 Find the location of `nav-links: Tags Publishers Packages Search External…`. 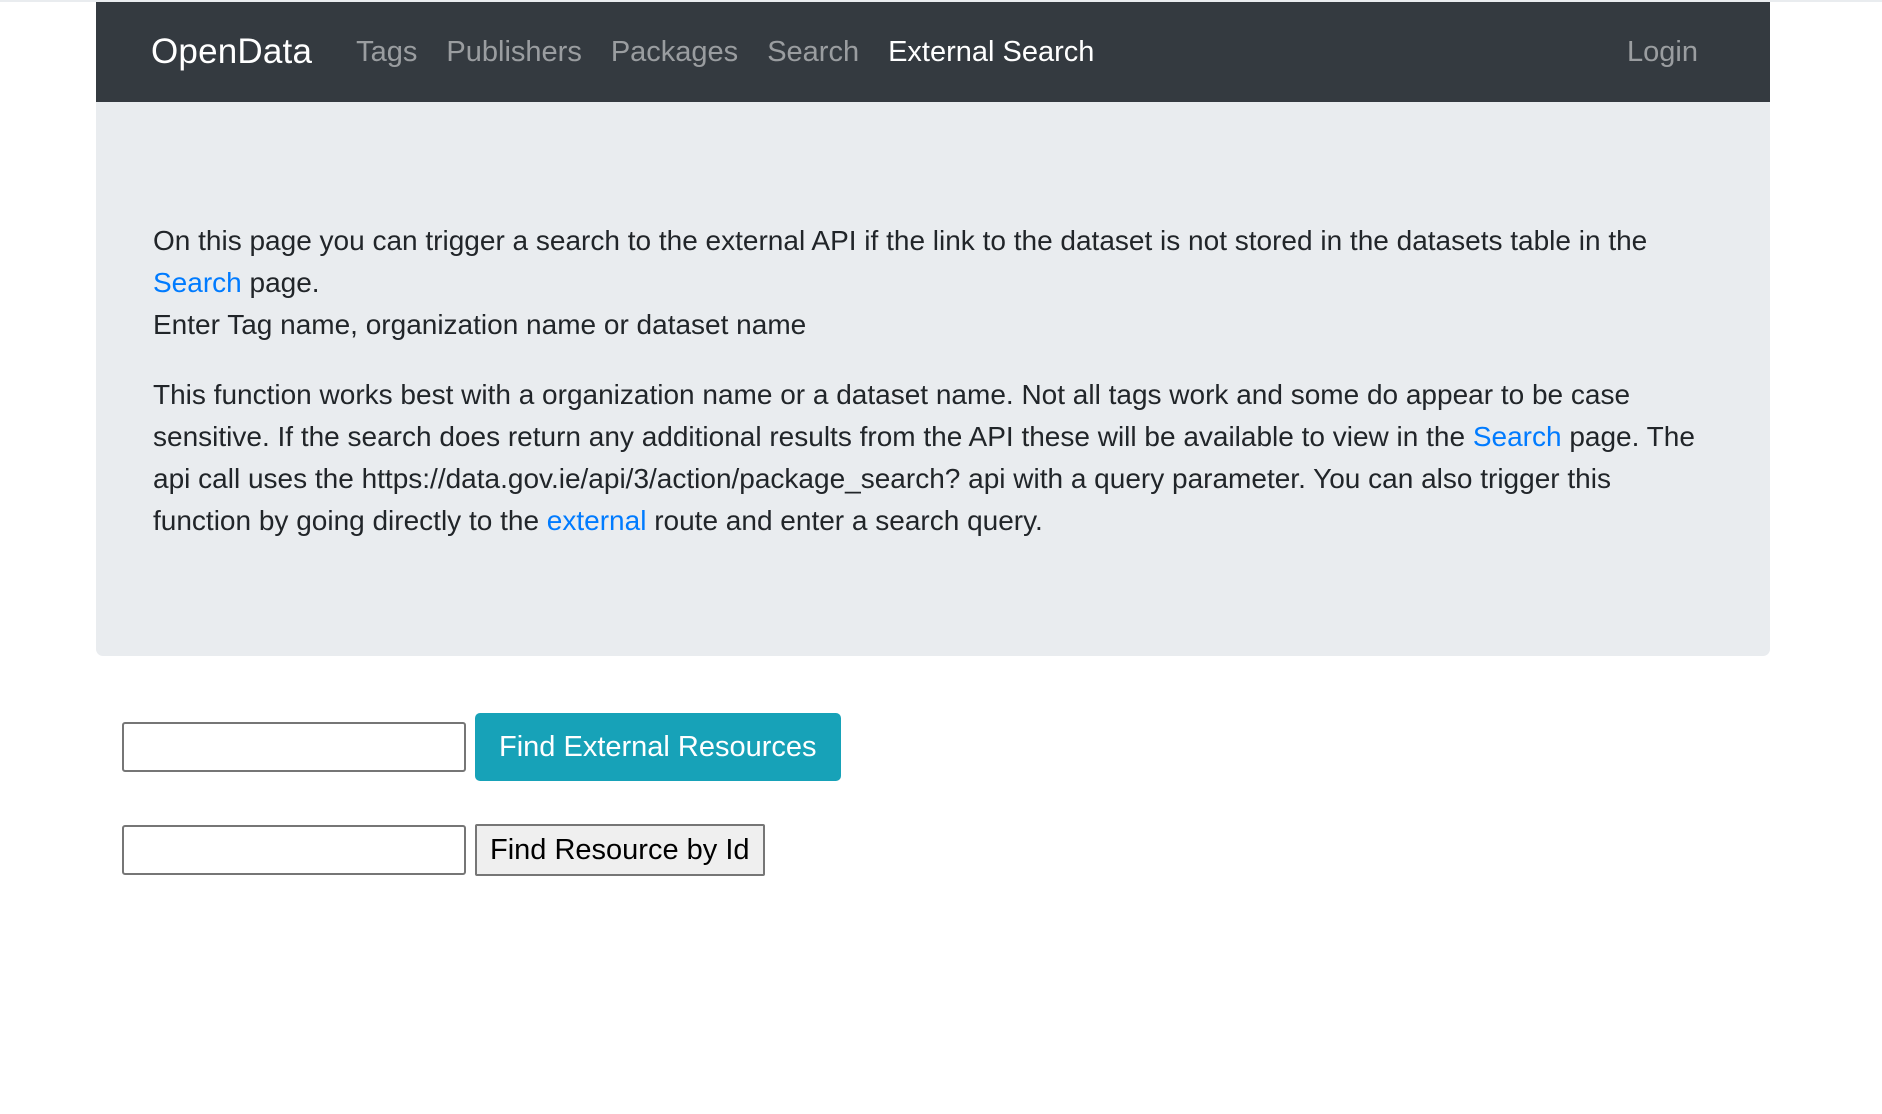

nav-links: Tags Publishers Packages Search External… is located at coordinates (739, 52).